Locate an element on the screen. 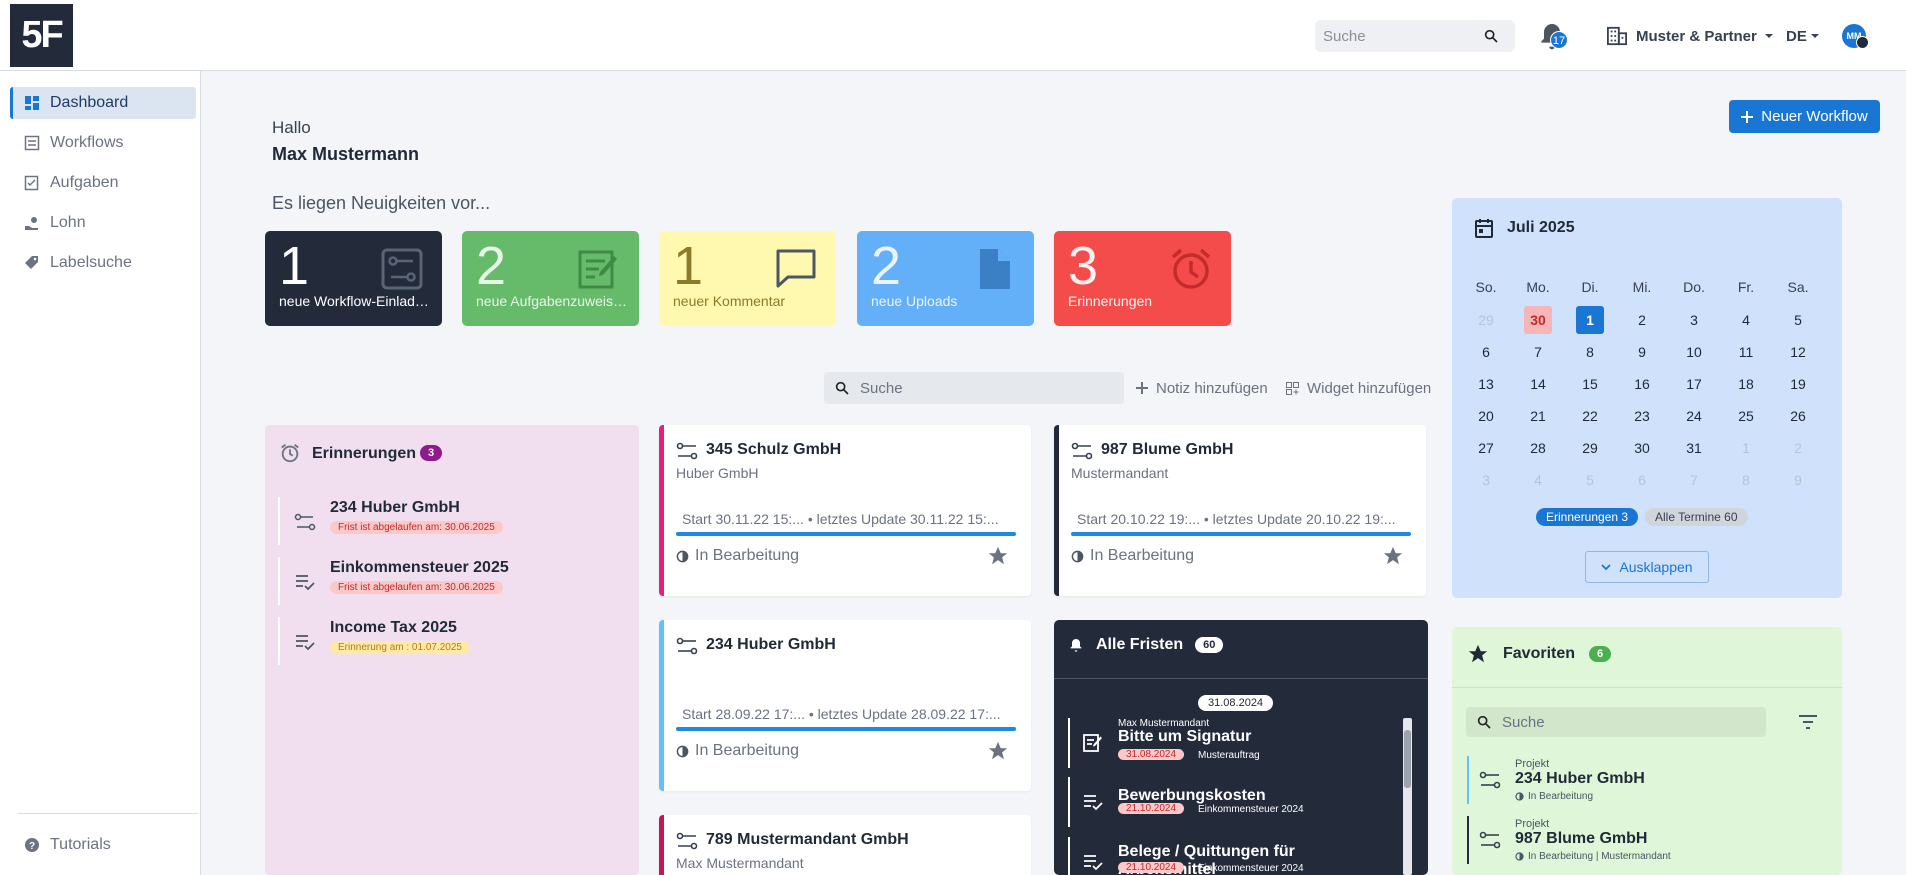 The width and height of the screenshot is (1906, 875). reminder-title: Income Tax 2025 is located at coordinates (393, 627).